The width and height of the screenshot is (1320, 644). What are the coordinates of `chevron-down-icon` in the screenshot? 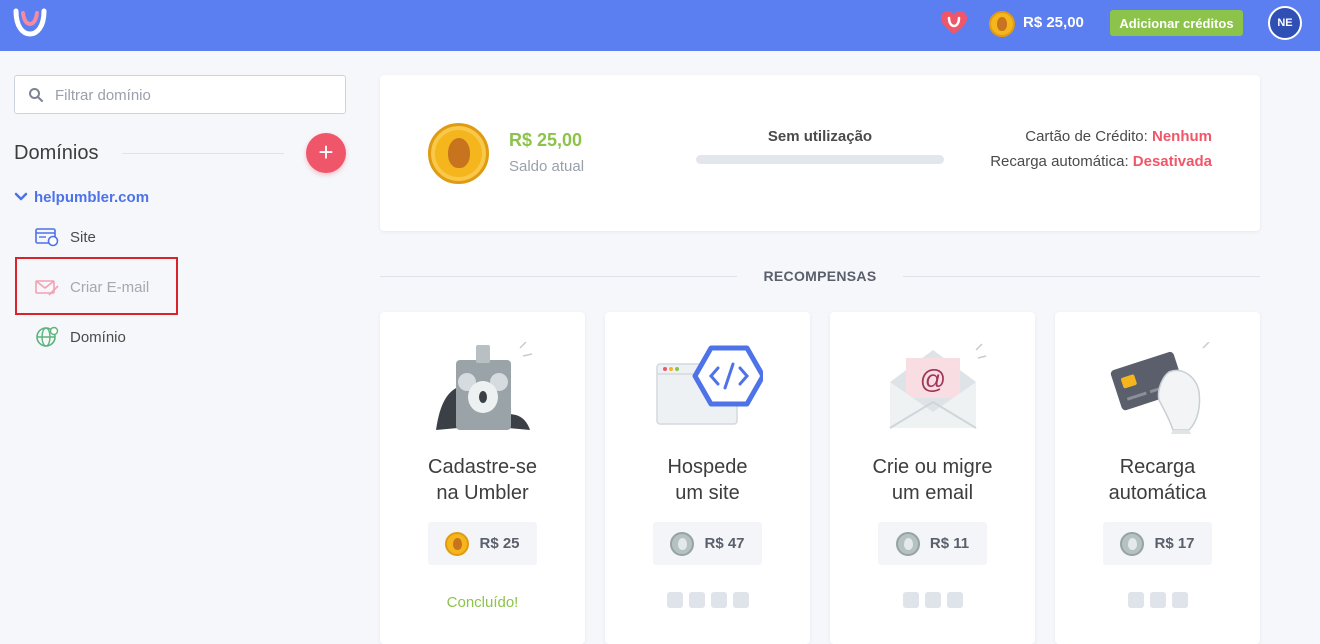 It's located at (21, 196).